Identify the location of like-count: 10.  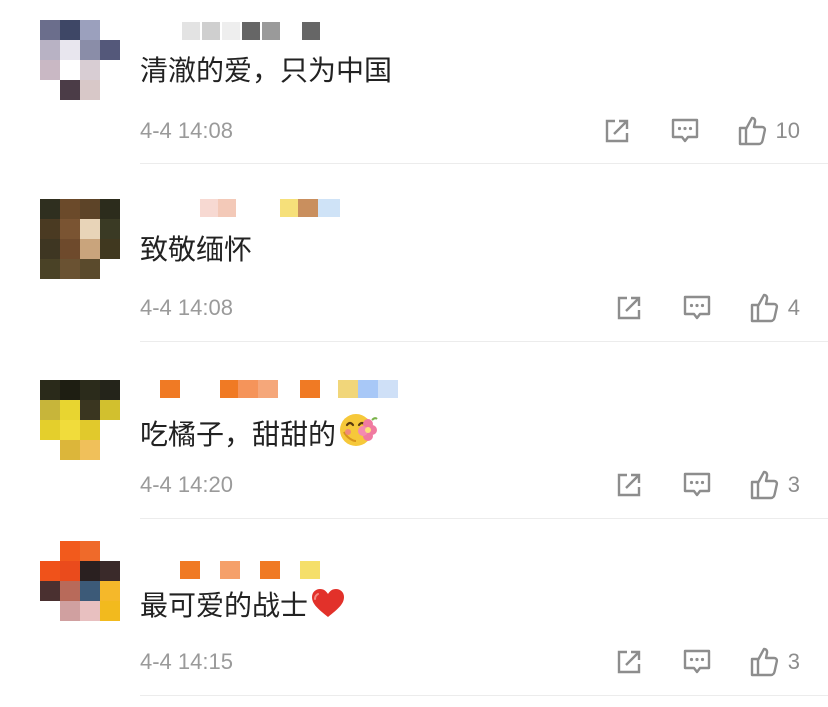
(787, 130).